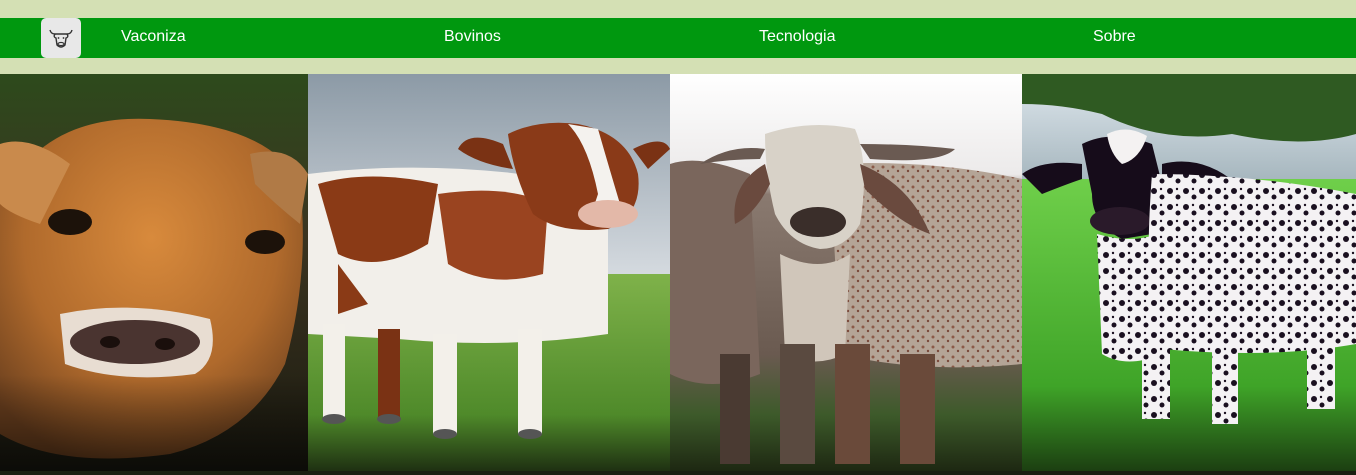 Image resolution: width=1356 pixels, height=475 pixels. Describe the element at coordinates (678, 38) in the screenshot. I see `top-navbar: Vaconiza Bovinos Tecnologia Sobre` at that location.